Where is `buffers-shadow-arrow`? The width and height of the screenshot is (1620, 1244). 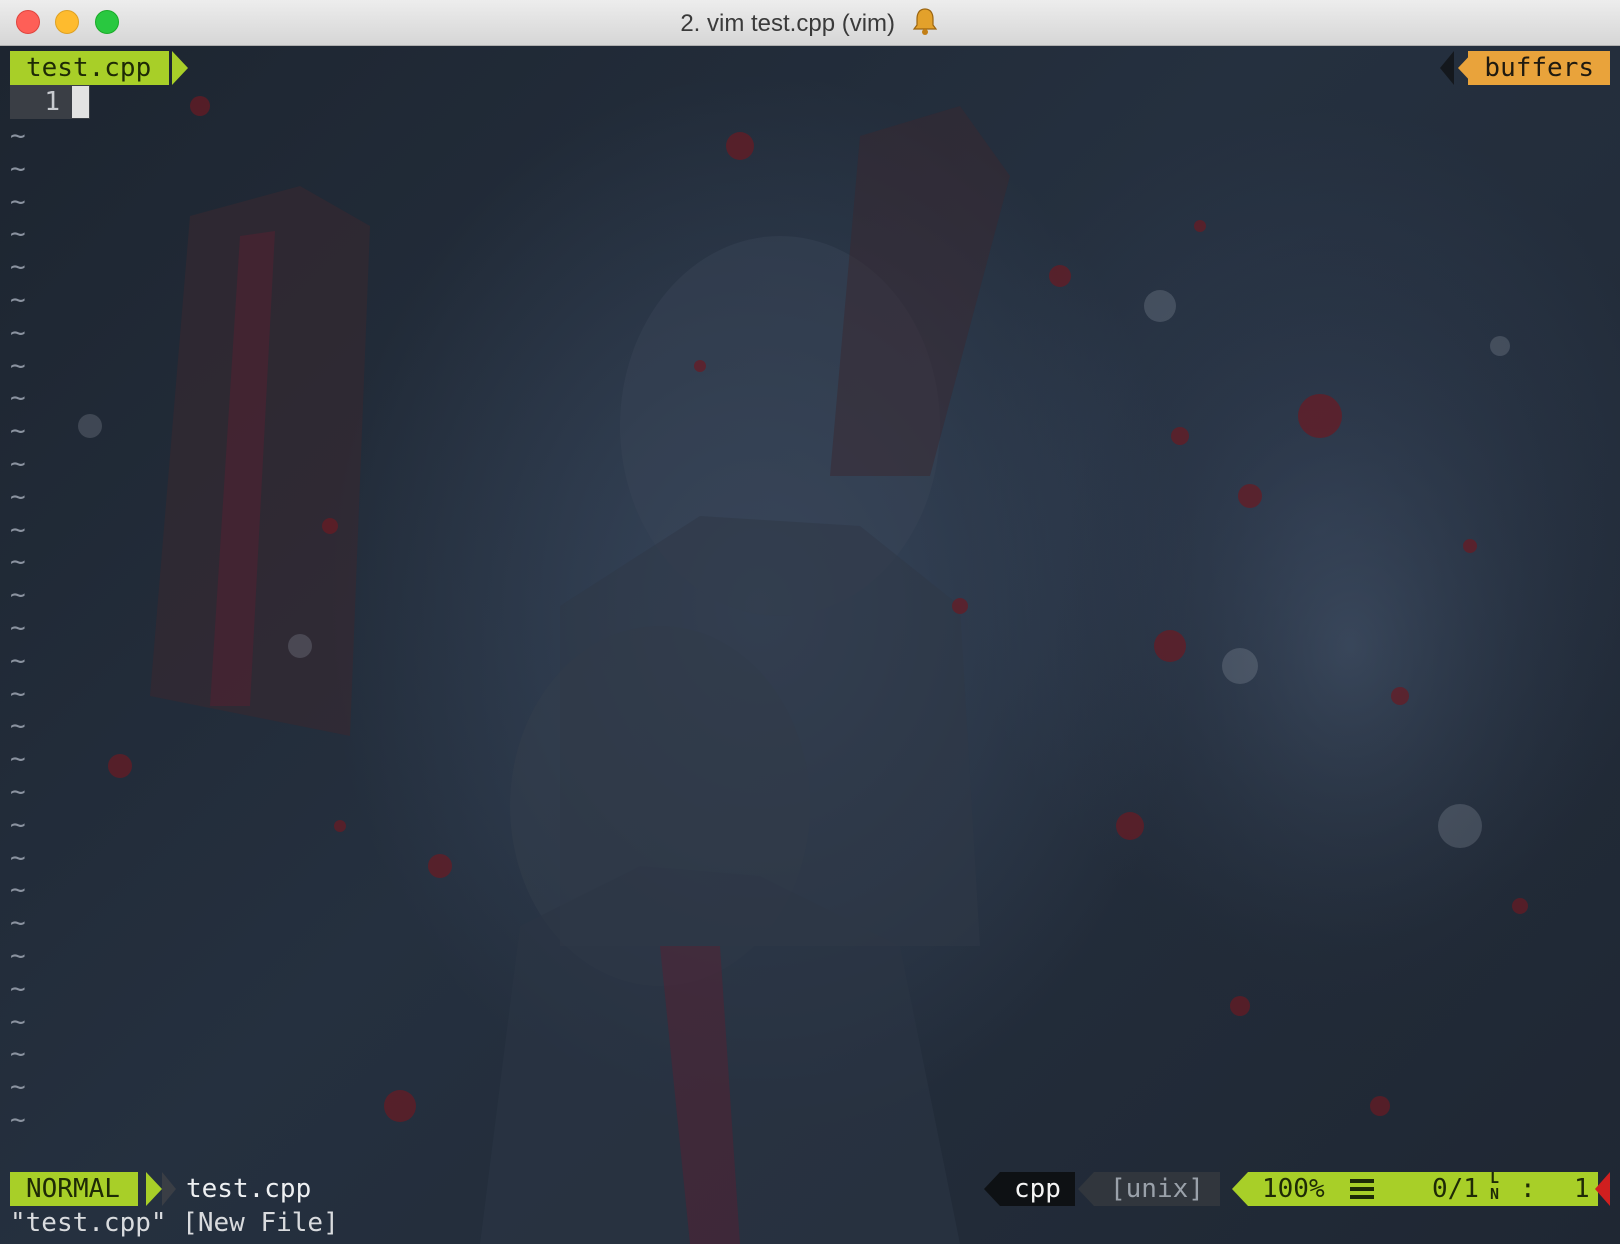
buffers-shadow-arrow is located at coordinates (1447, 68).